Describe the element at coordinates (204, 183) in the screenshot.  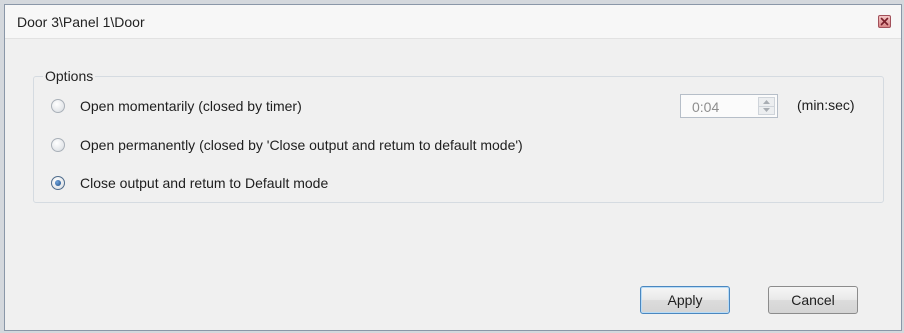
I see `radio-label: Close output and retum to Default mode` at that location.